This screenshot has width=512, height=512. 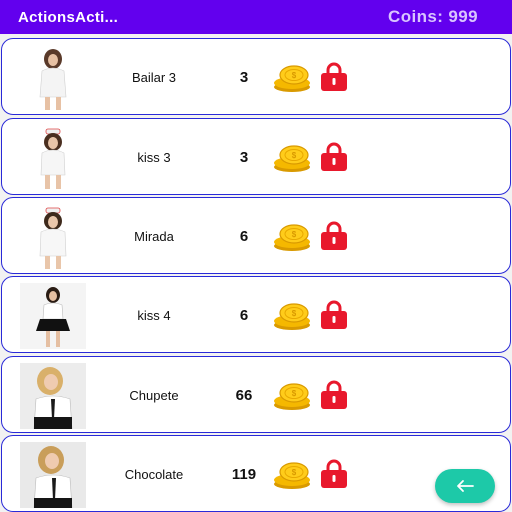 I want to click on action-name: Chupete, so click(x=154, y=395).